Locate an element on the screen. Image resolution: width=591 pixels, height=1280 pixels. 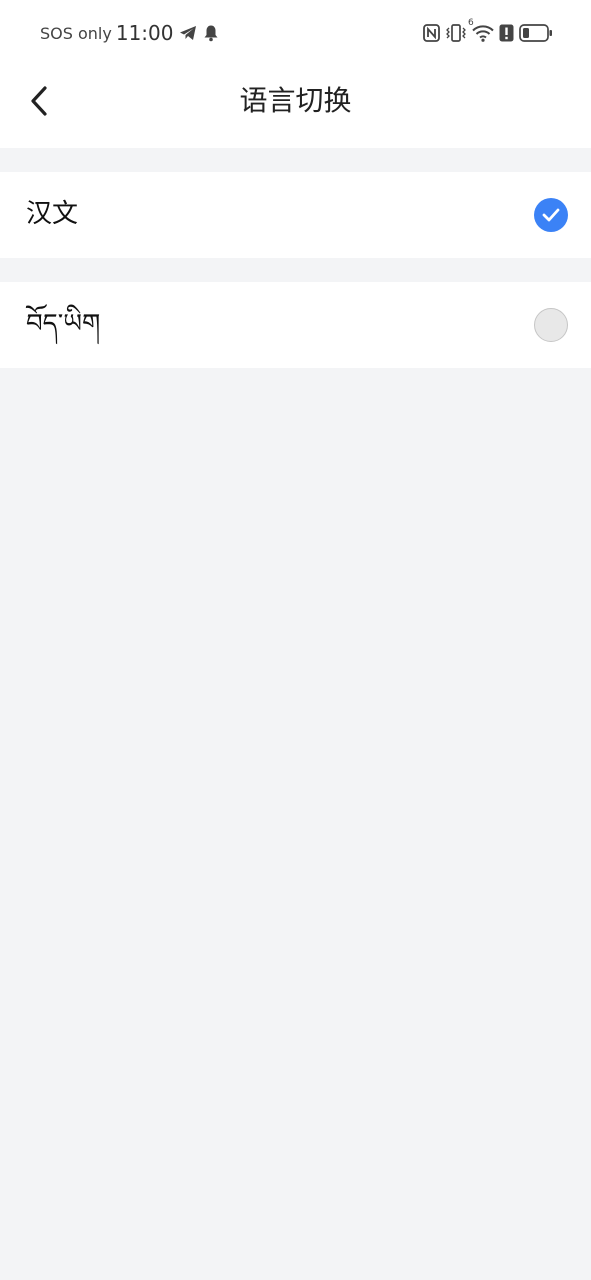
bell-icon is located at coordinates (211, 33).